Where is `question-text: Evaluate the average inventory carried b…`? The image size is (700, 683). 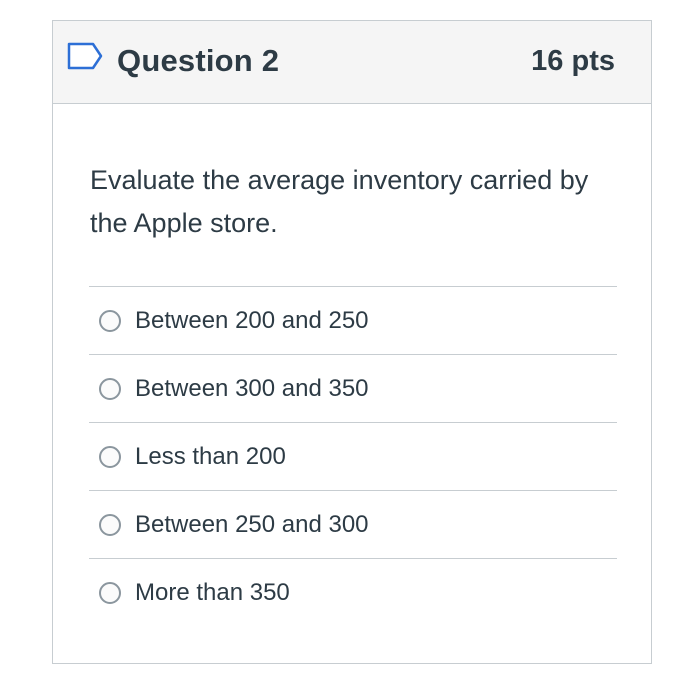 question-text: Evaluate the average inventory carried b… is located at coordinates (339, 201).